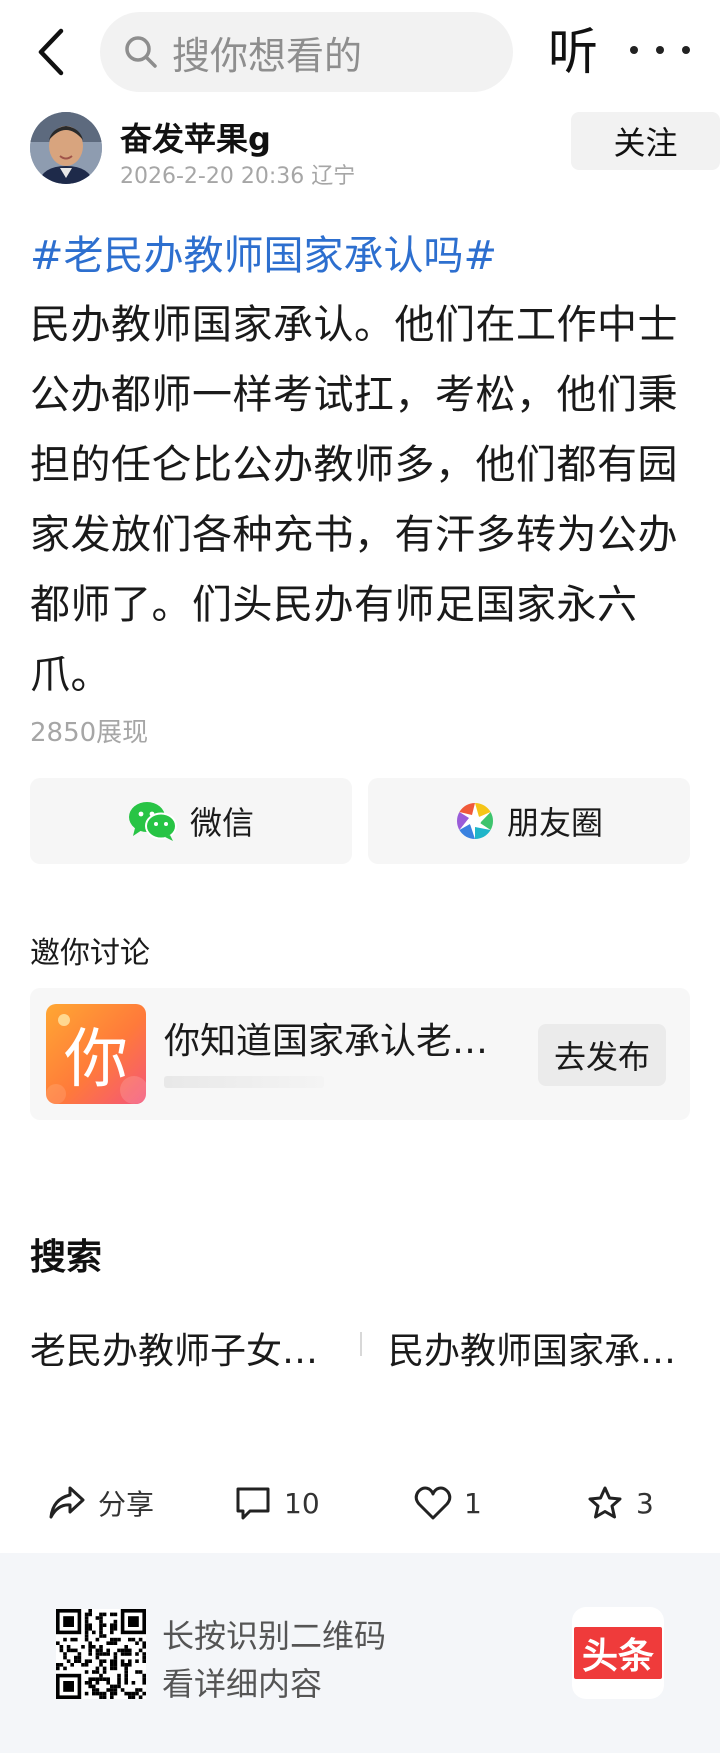 This screenshot has width=720, height=1753. What do you see at coordinates (361, 1344) in the screenshot?
I see `divider` at bounding box center [361, 1344].